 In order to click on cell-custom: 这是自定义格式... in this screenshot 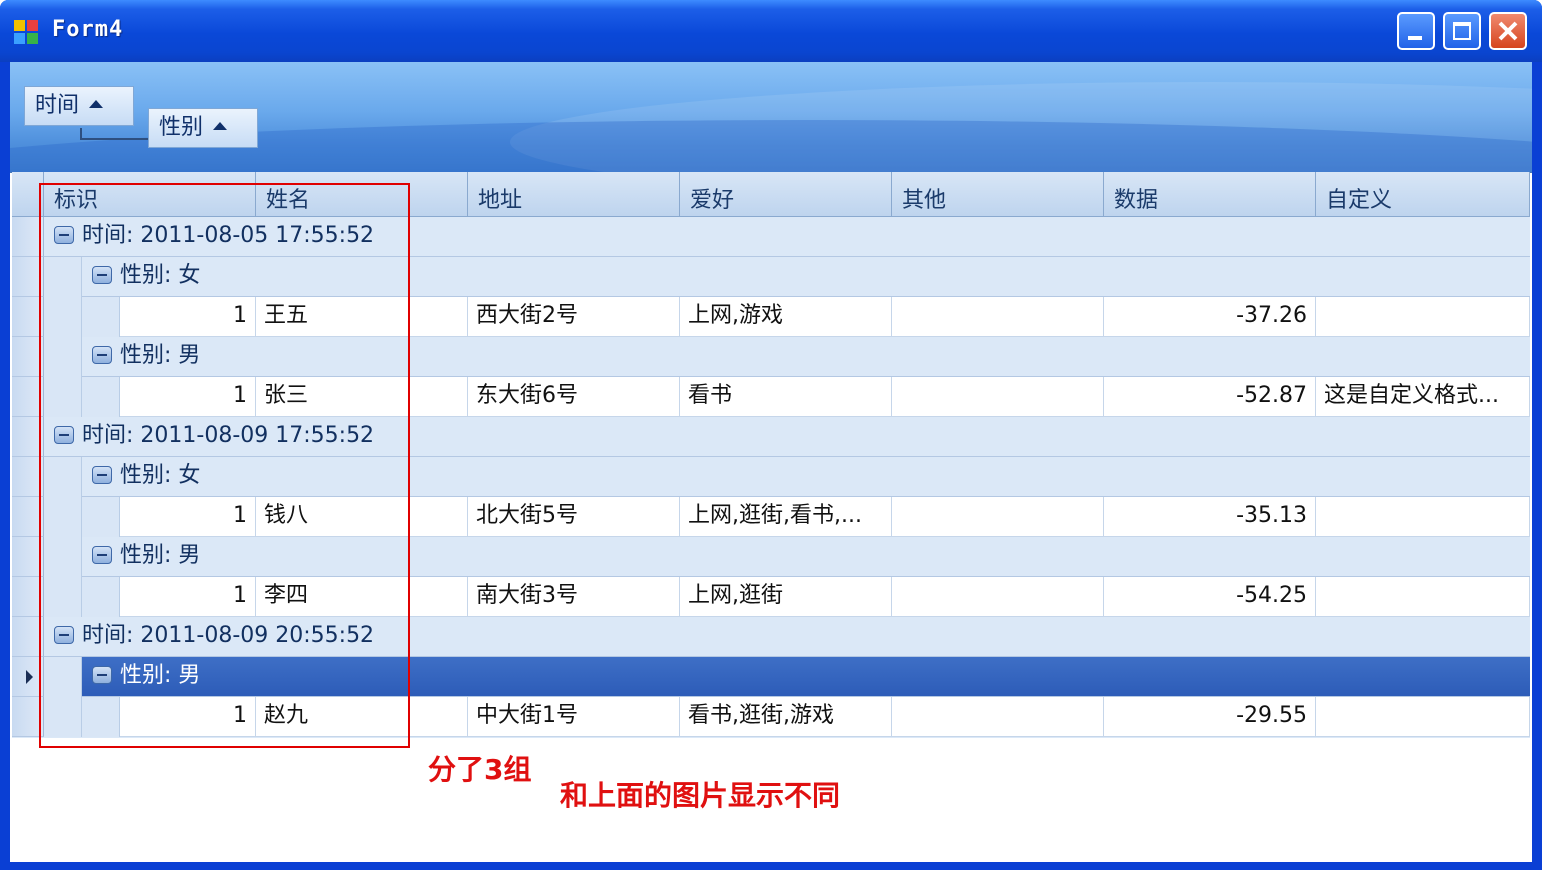, I will do `click(1423, 397)`.